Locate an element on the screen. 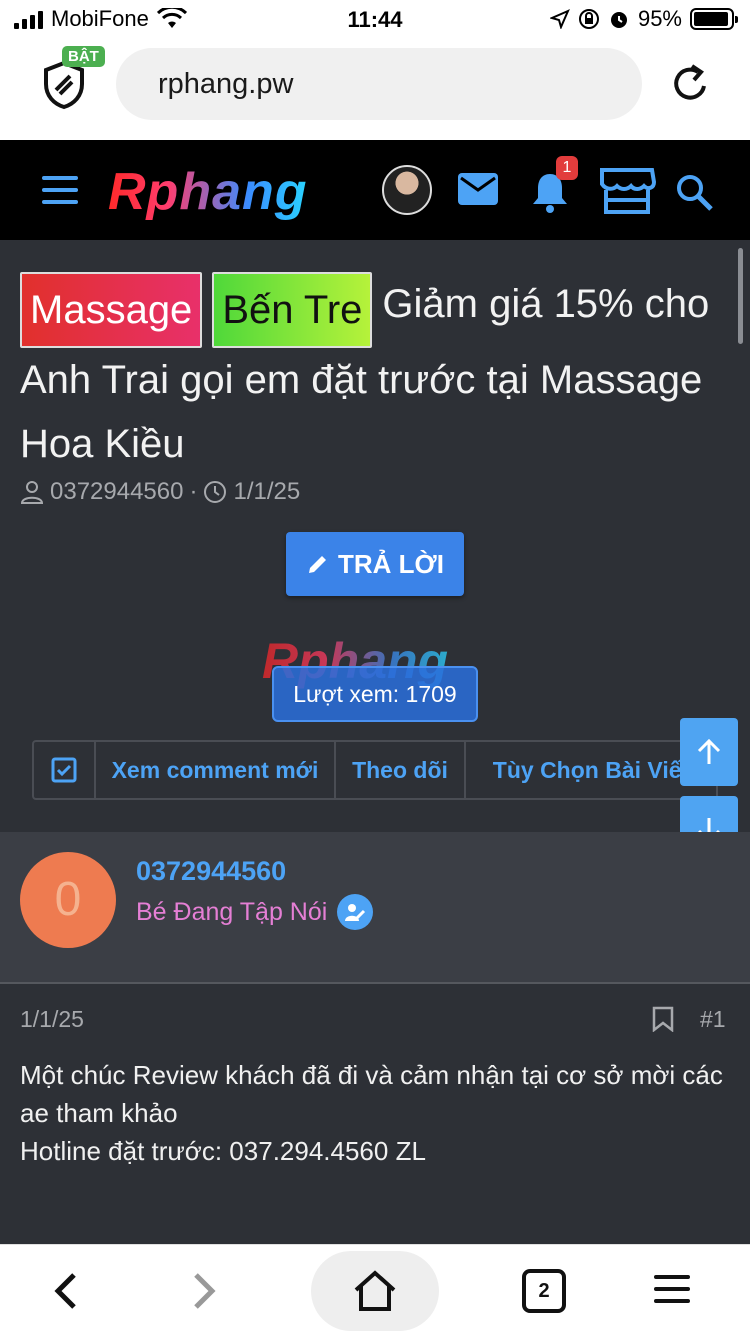  scroll-top-button is located at coordinates (709, 752).